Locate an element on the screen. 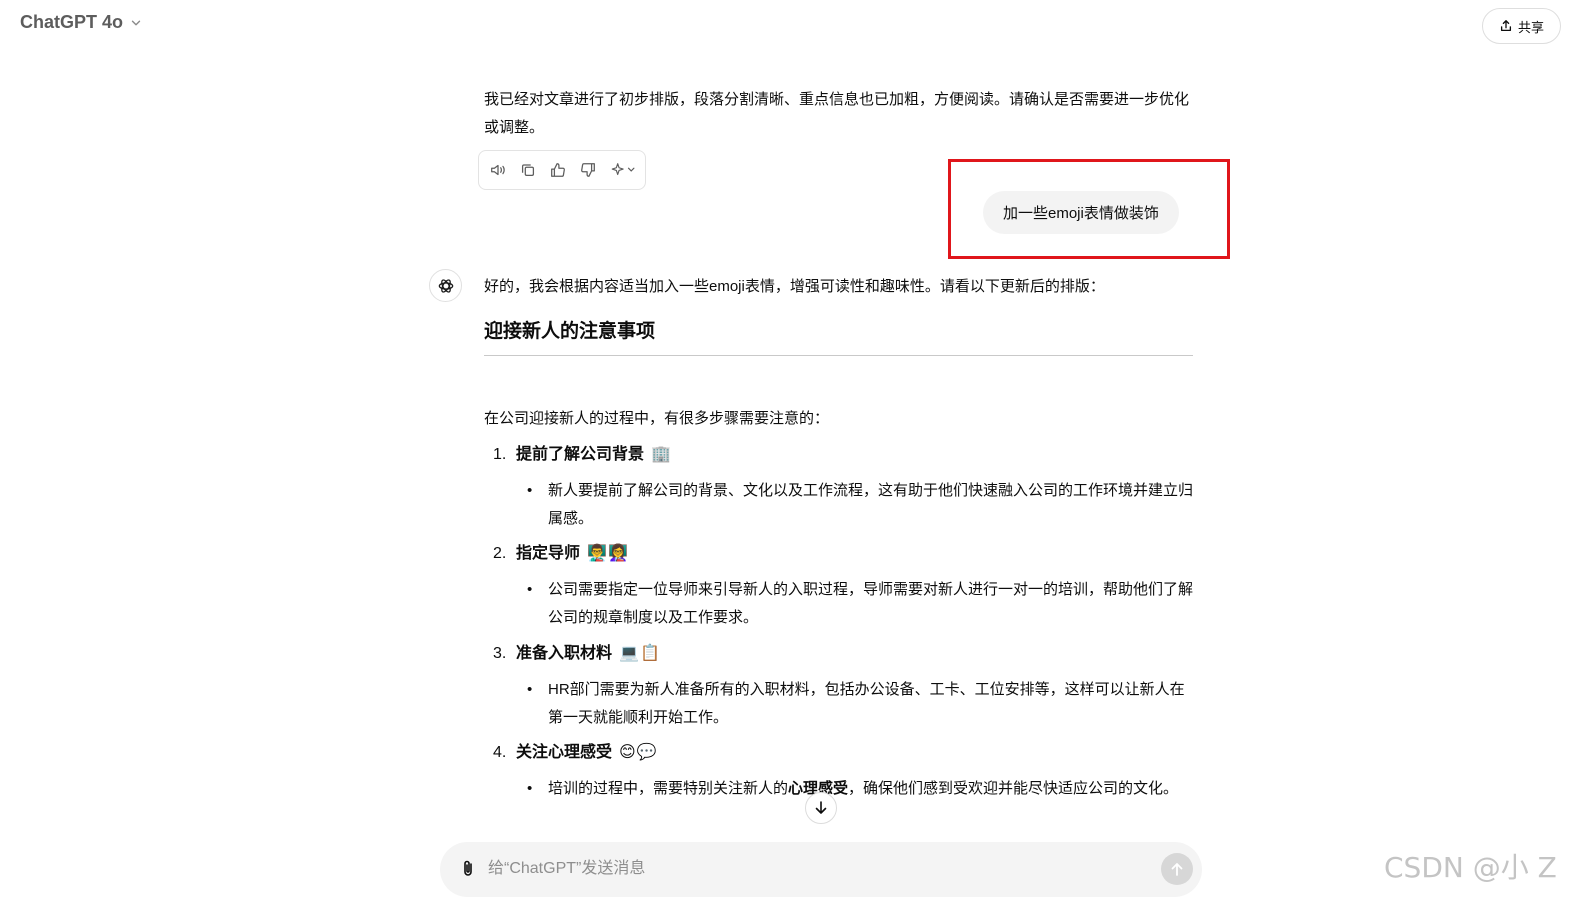 The image size is (1577, 897). list-item-title: 1. 提前了解公司背景 🏢 is located at coordinates (582, 455).